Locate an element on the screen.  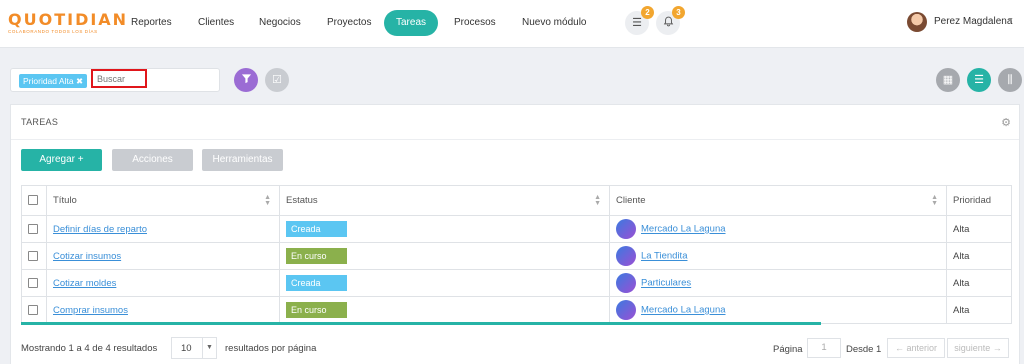
user-name: Perez Magdalena is located at coordinates (973, 21).